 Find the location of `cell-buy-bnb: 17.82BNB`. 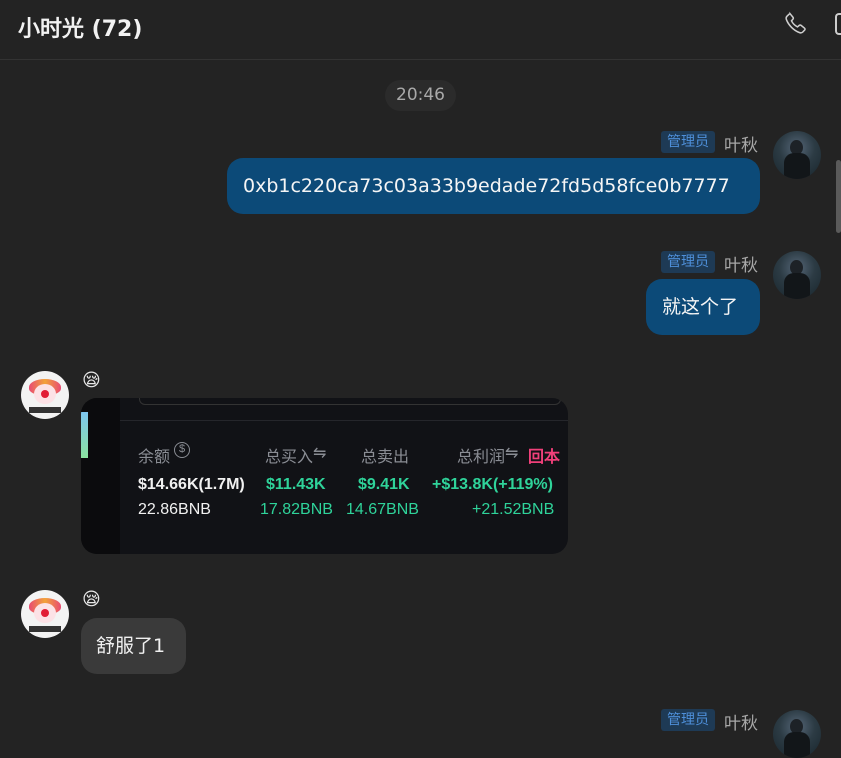

cell-buy-bnb: 17.82BNB is located at coordinates (296, 509).